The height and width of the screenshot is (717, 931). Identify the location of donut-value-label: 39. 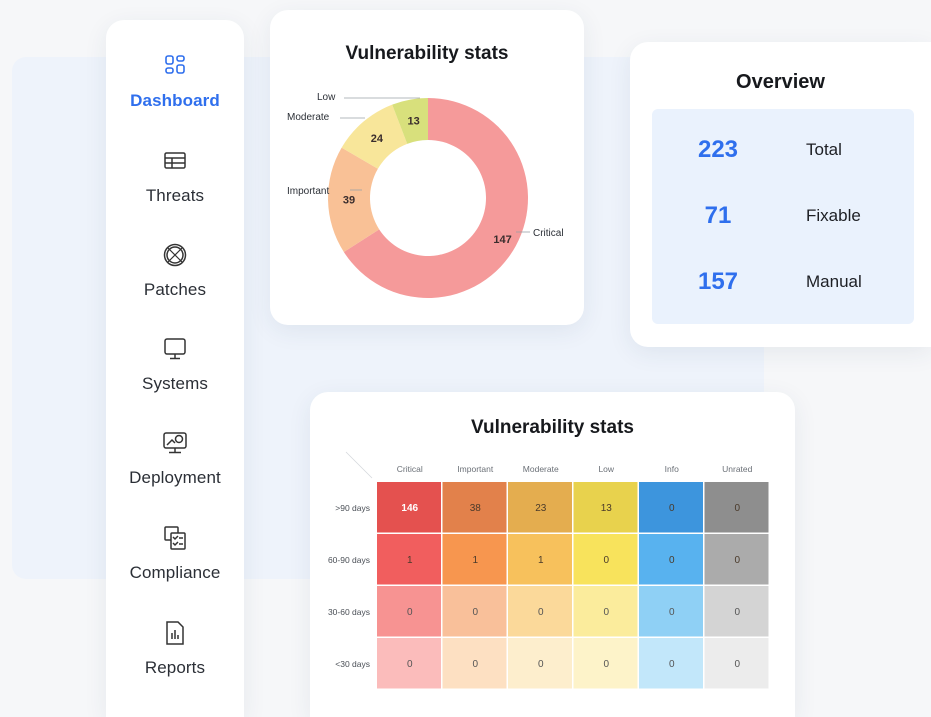
(349, 201).